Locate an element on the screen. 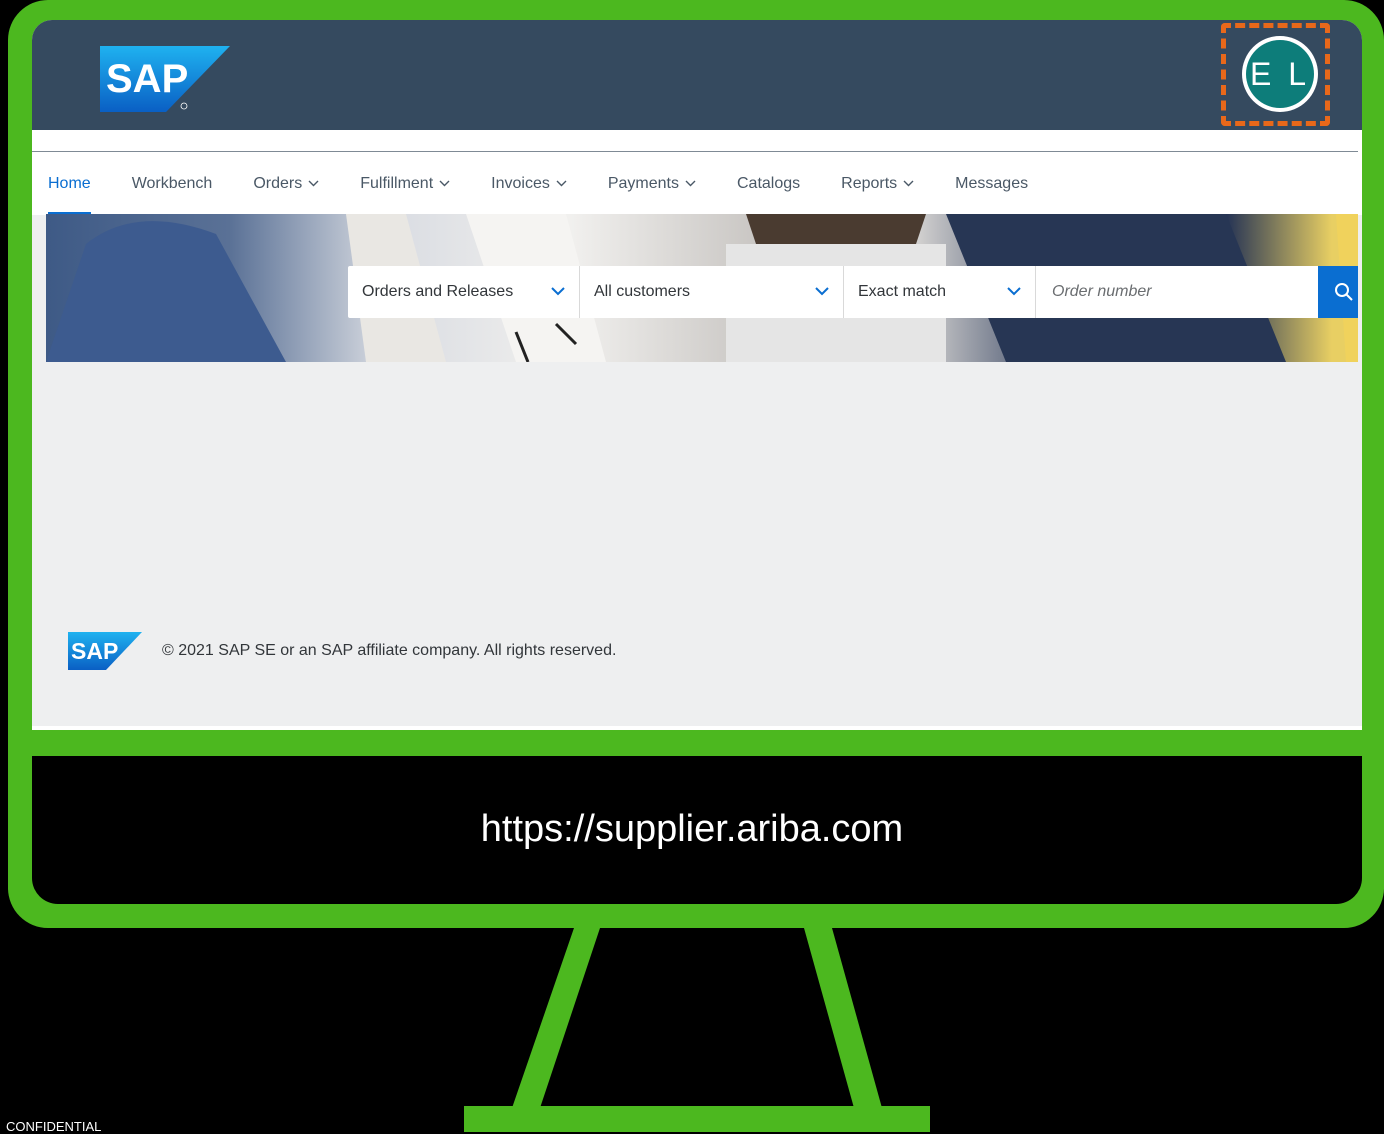 The width and height of the screenshot is (1384, 1134). sap-logo: SAP is located at coordinates (165, 79).